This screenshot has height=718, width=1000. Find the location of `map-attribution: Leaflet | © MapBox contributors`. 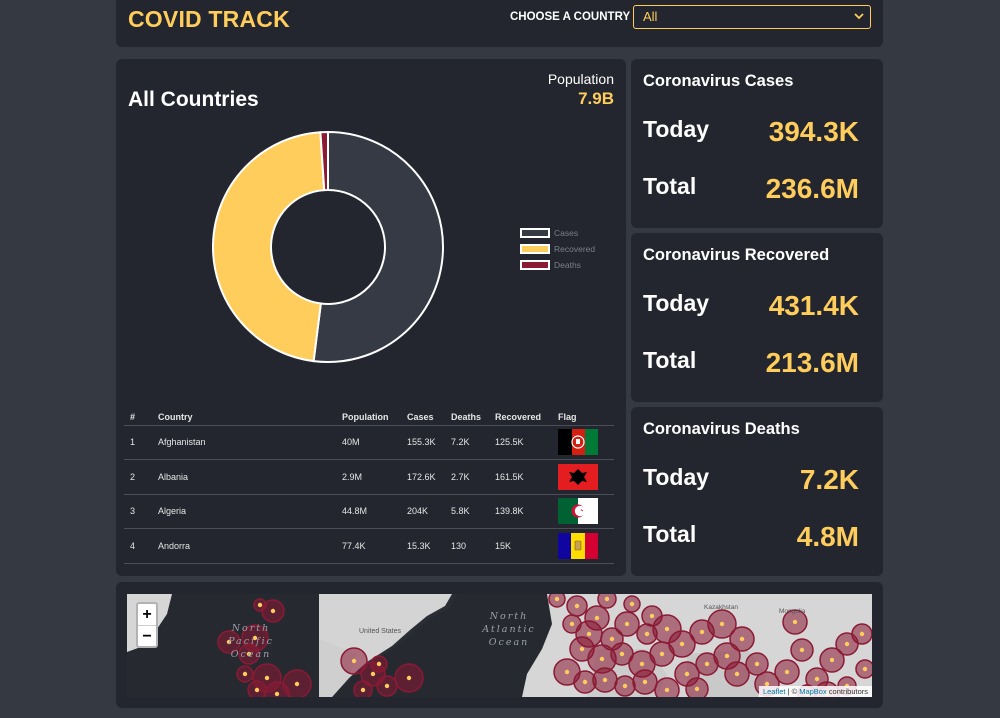

map-attribution: Leaflet | © MapBox contributors is located at coordinates (815, 691).